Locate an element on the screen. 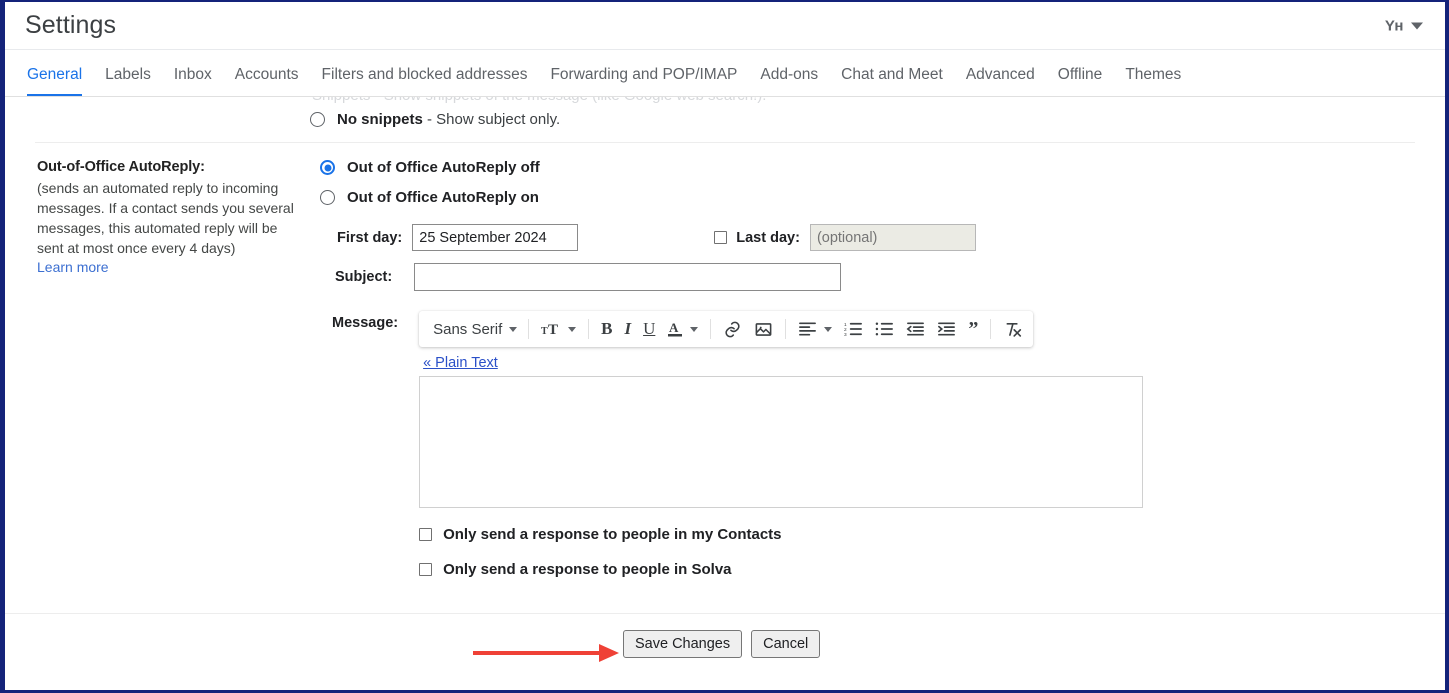 This screenshot has width=1449, height=693. editor-toolbar: Sans Serif T T B I U A 1 2 3 ” is located at coordinates (726, 329).